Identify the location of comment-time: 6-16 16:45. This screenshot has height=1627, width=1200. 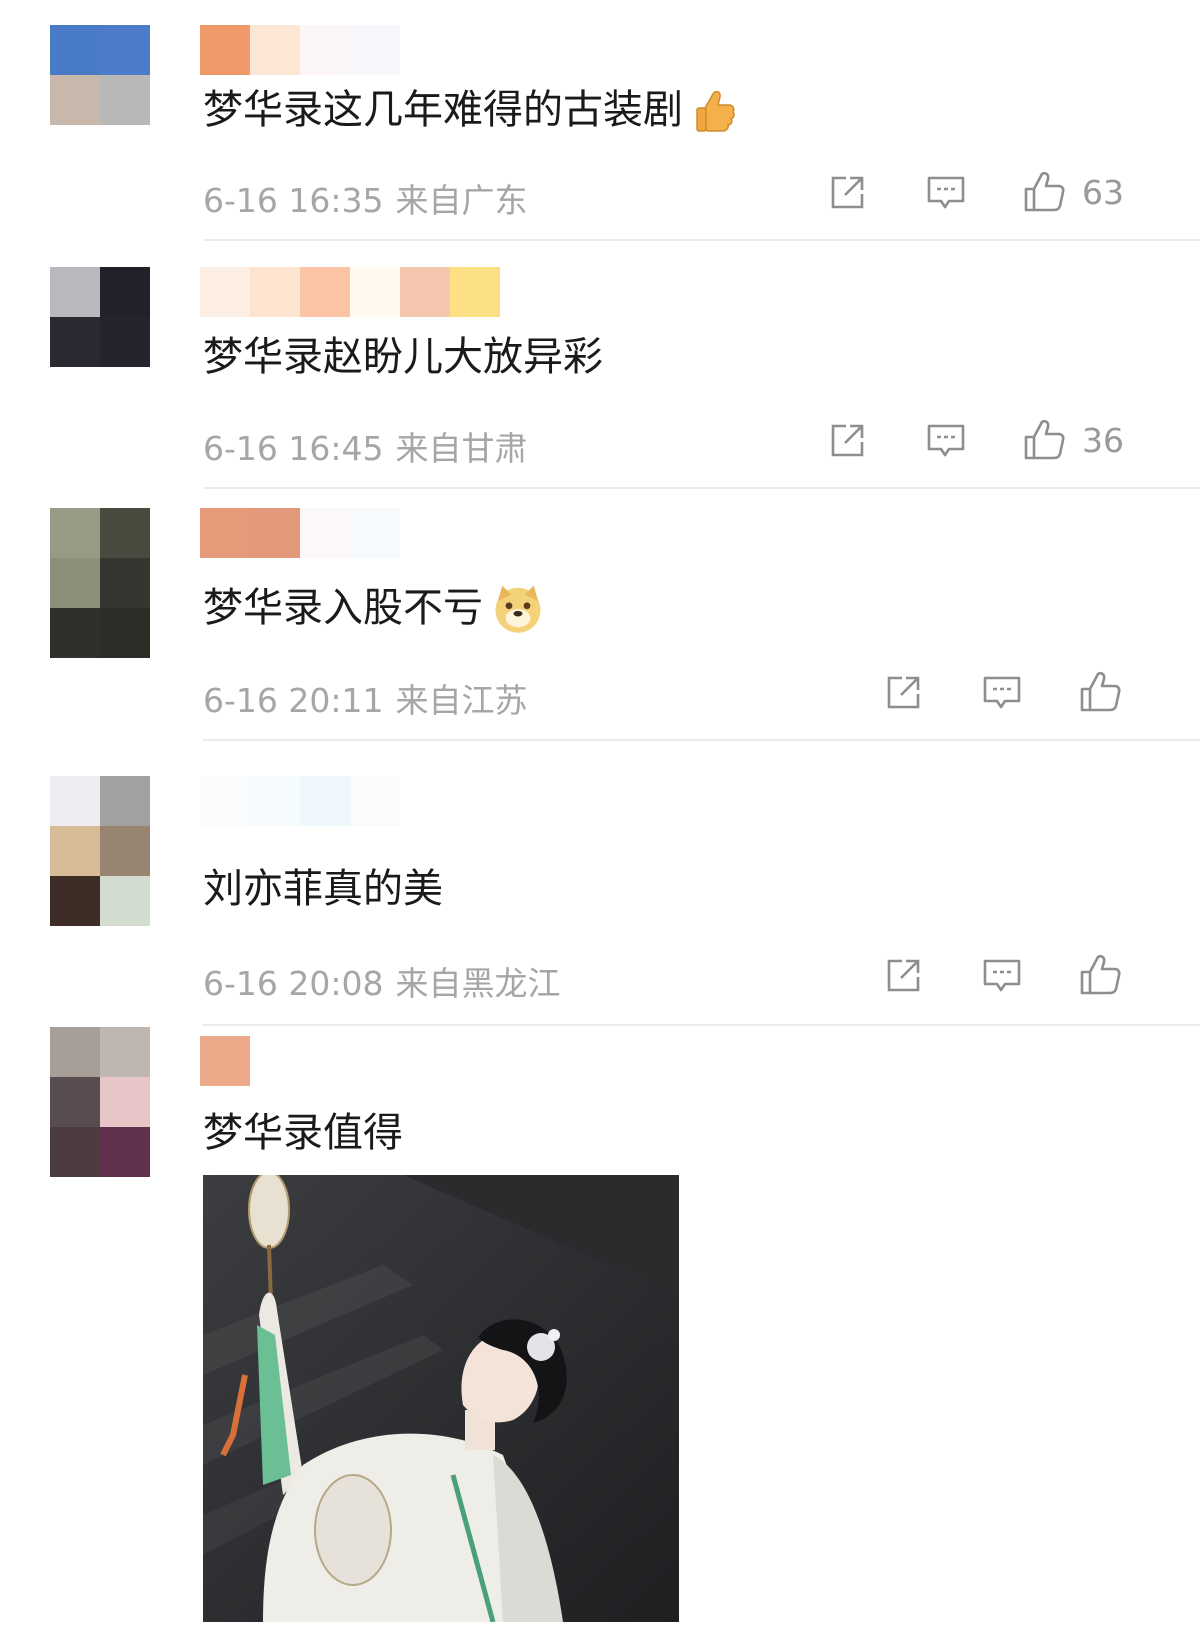
(293, 448).